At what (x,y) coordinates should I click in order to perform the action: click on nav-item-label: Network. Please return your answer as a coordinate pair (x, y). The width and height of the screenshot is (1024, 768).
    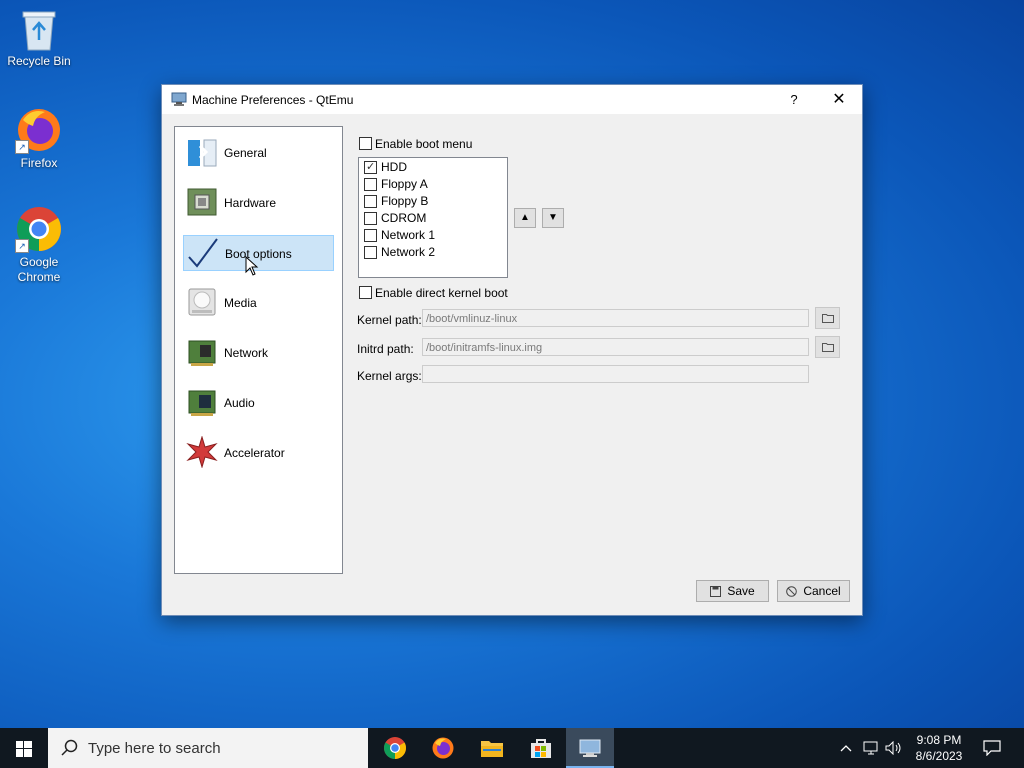
    Looking at the image, I should click on (246, 353).